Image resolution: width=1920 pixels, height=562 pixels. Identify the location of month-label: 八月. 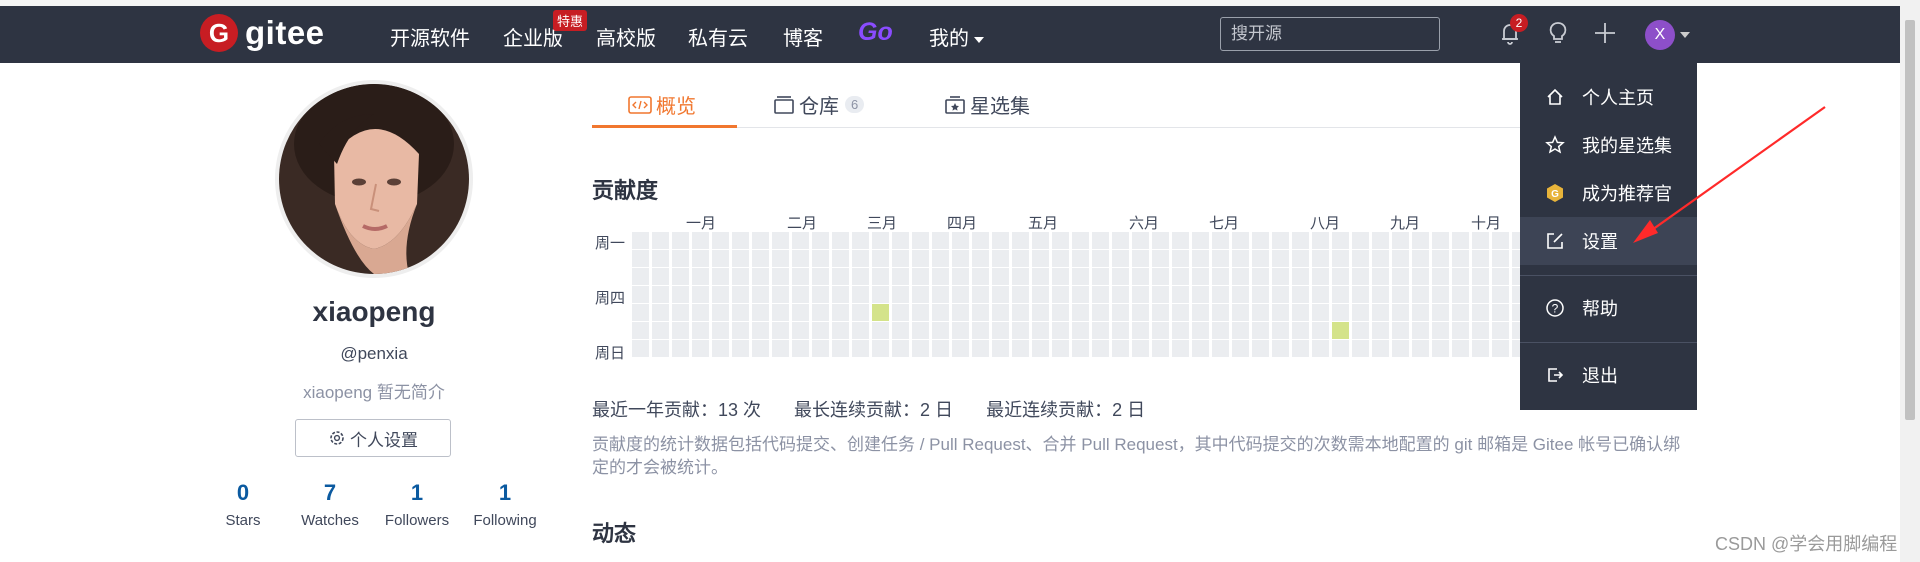
(1325, 223).